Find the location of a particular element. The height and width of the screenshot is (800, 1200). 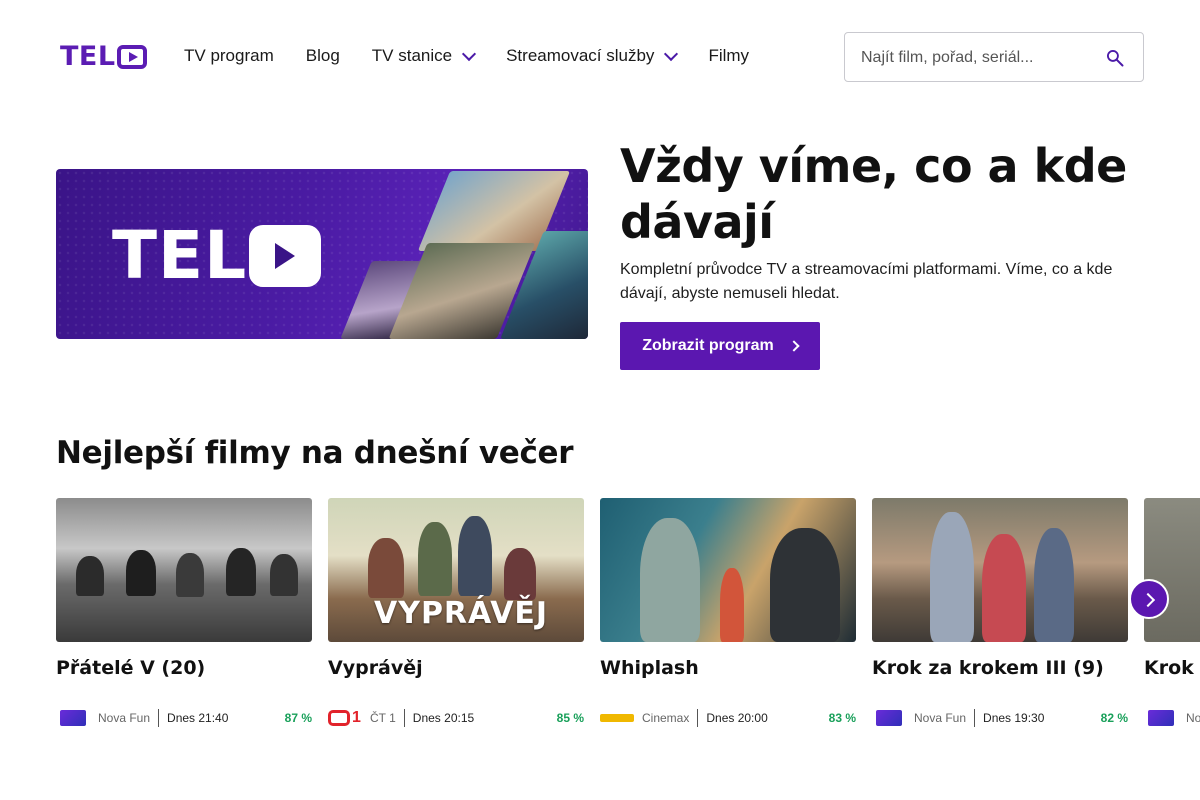

logo-text: TEL is located at coordinates (88, 56).